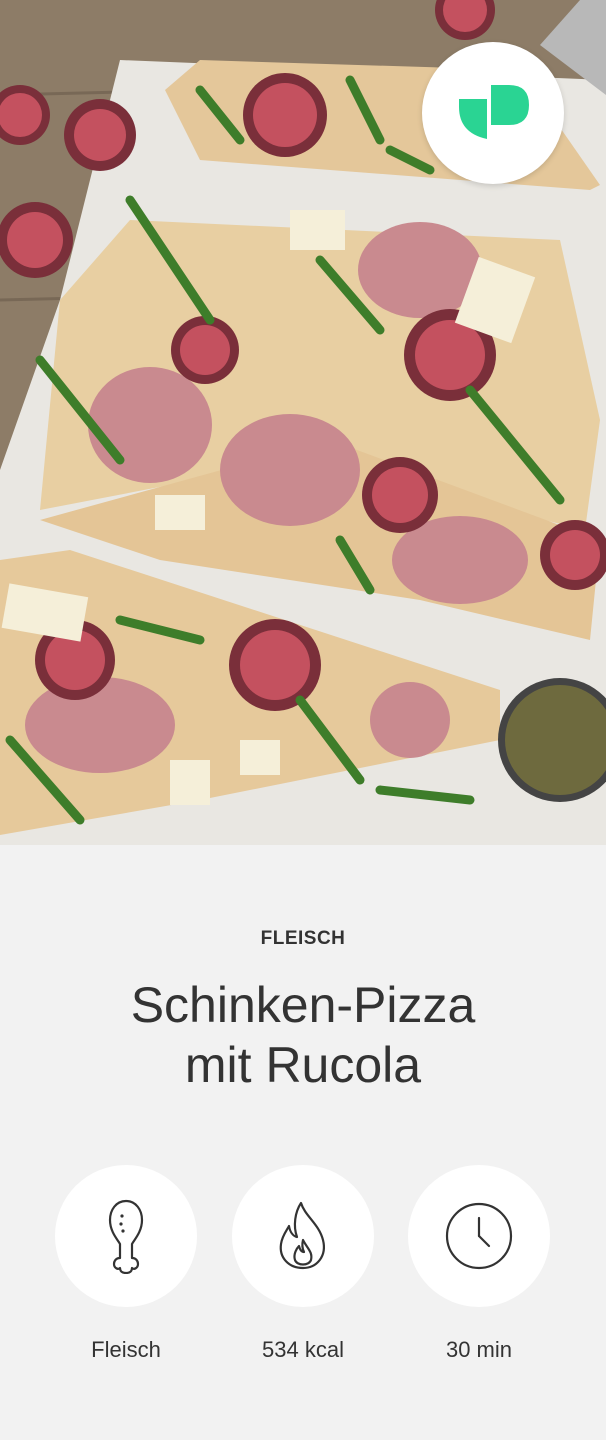  I want to click on stat-category: Fleisch, so click(126, 1264).